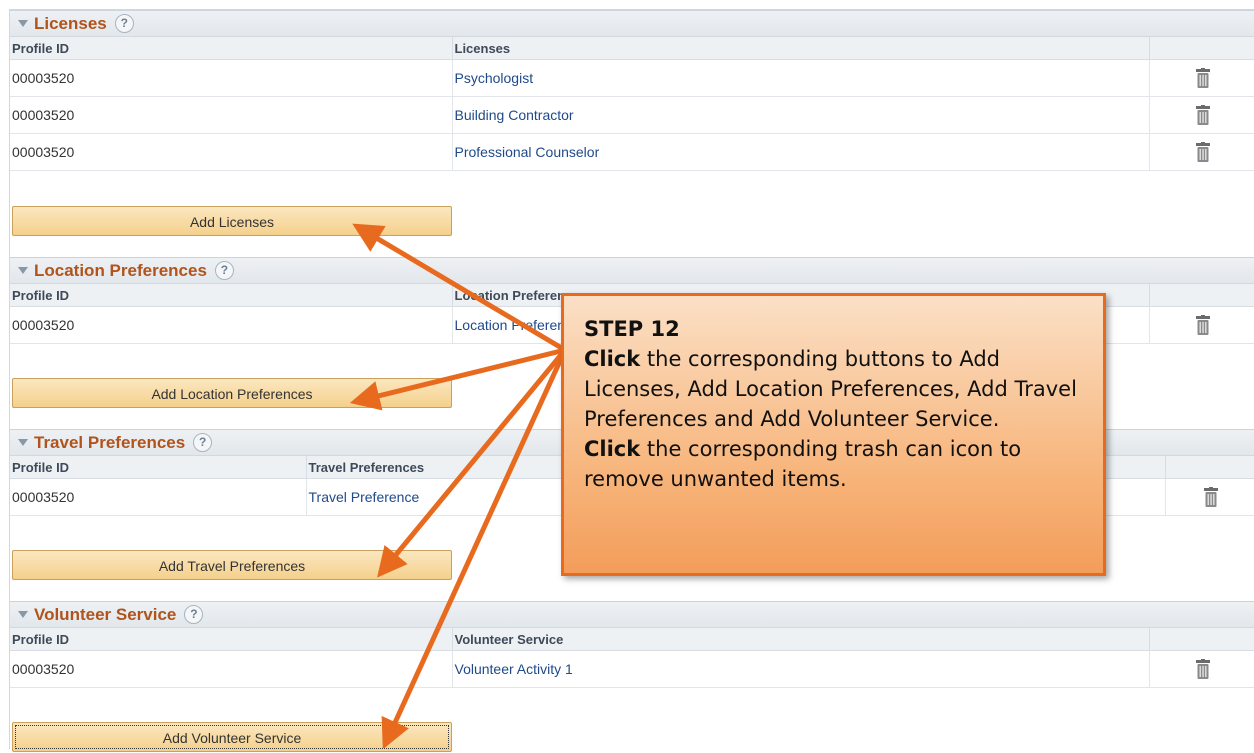  Describe the element at coordinates (801, 639) in the screenshot. I see `col-volunteer-service: Volunteer Service` at that location.